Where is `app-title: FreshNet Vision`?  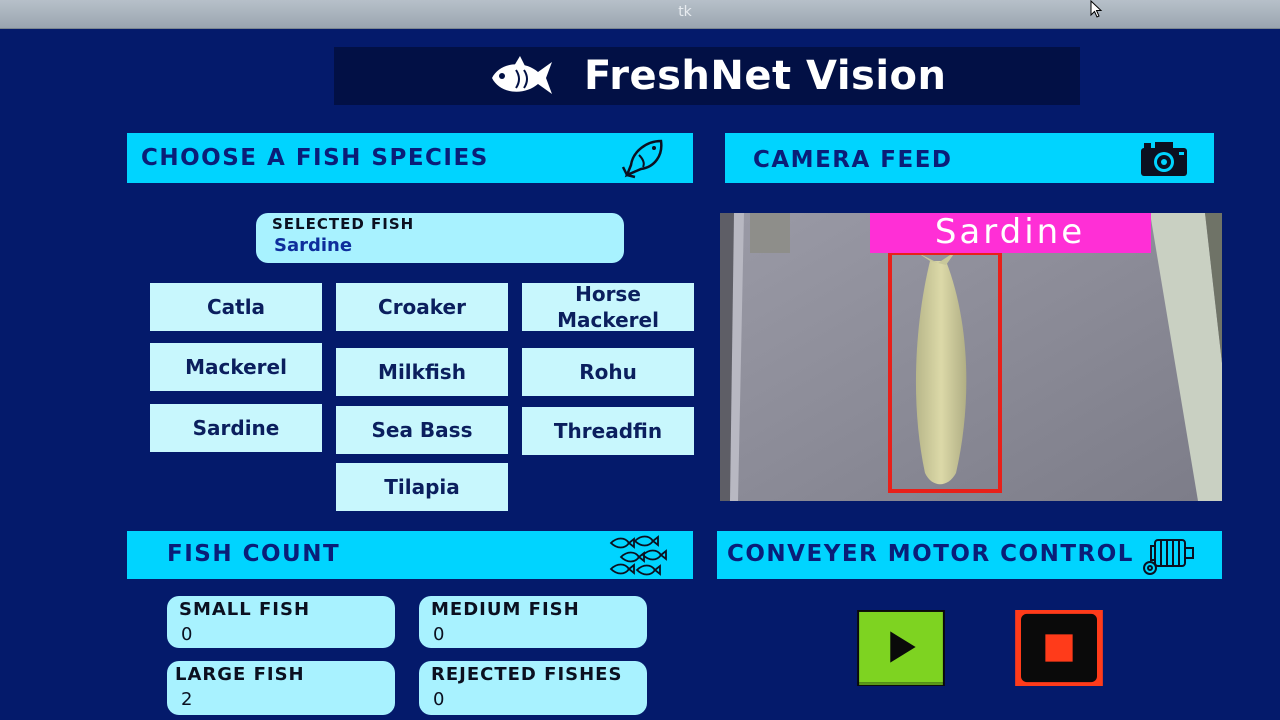
app-title: FreshNet Vision is located at coordinates (765, 76).